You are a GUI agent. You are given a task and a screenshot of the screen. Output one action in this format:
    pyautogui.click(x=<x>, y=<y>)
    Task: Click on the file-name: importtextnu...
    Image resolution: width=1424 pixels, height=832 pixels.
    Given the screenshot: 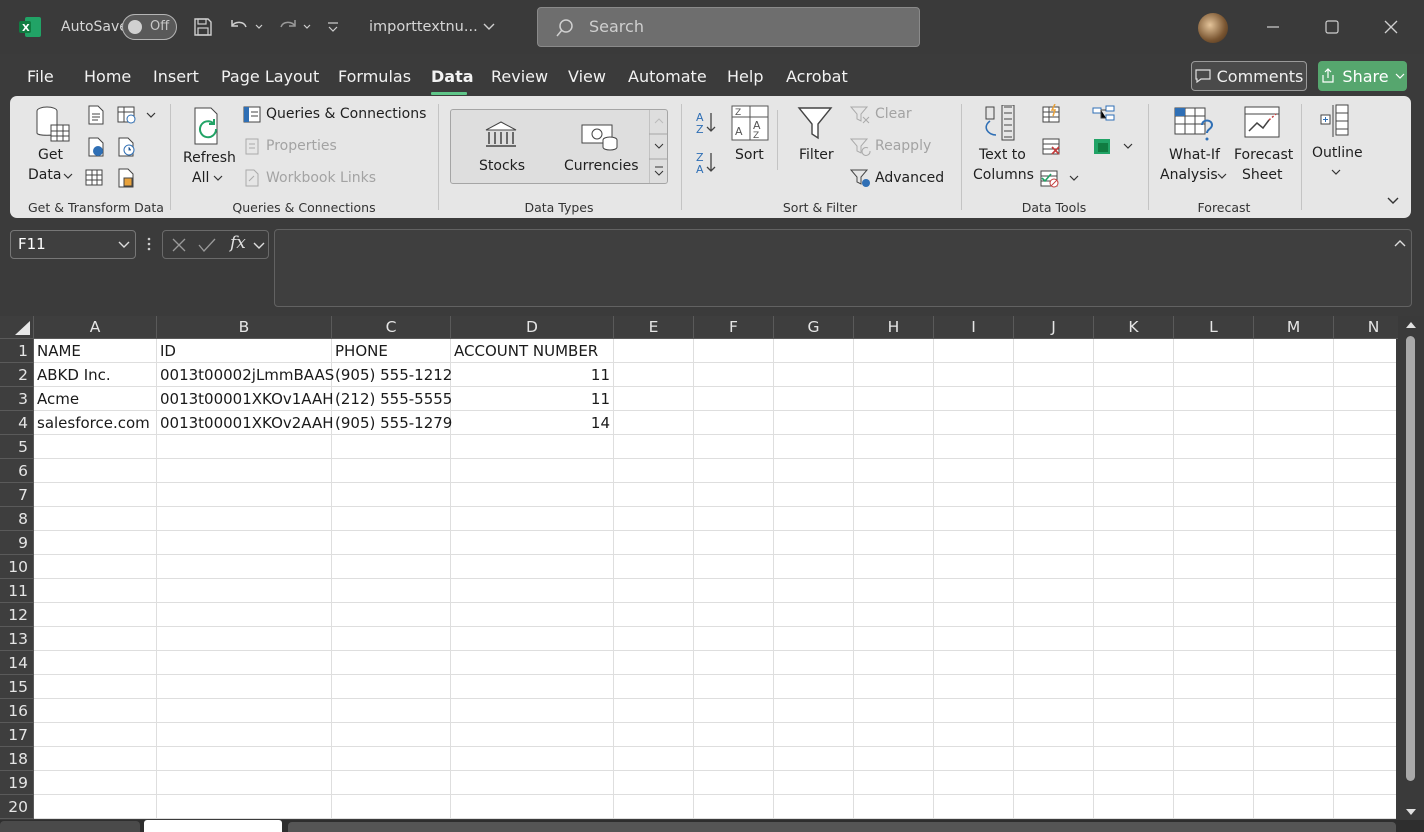 What is the action you would take?
    pyautogui.click(x=423, y=27)
    